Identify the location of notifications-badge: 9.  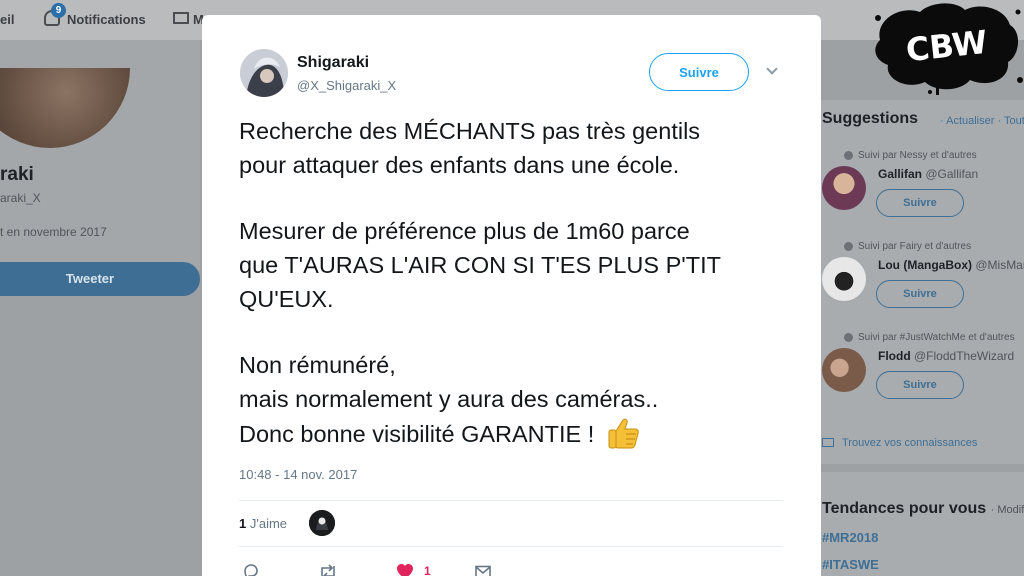
(58, 10).